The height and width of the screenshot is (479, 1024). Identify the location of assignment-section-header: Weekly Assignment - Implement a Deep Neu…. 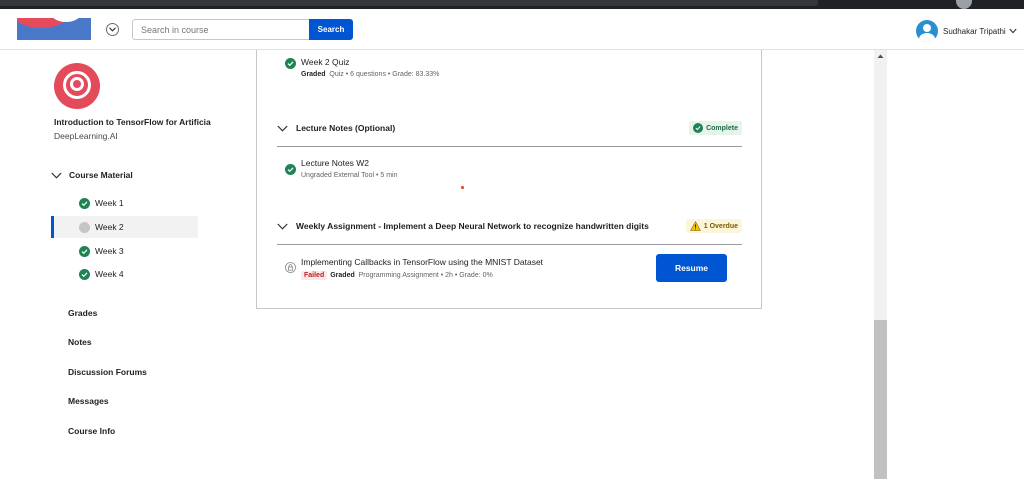
(509, 226).